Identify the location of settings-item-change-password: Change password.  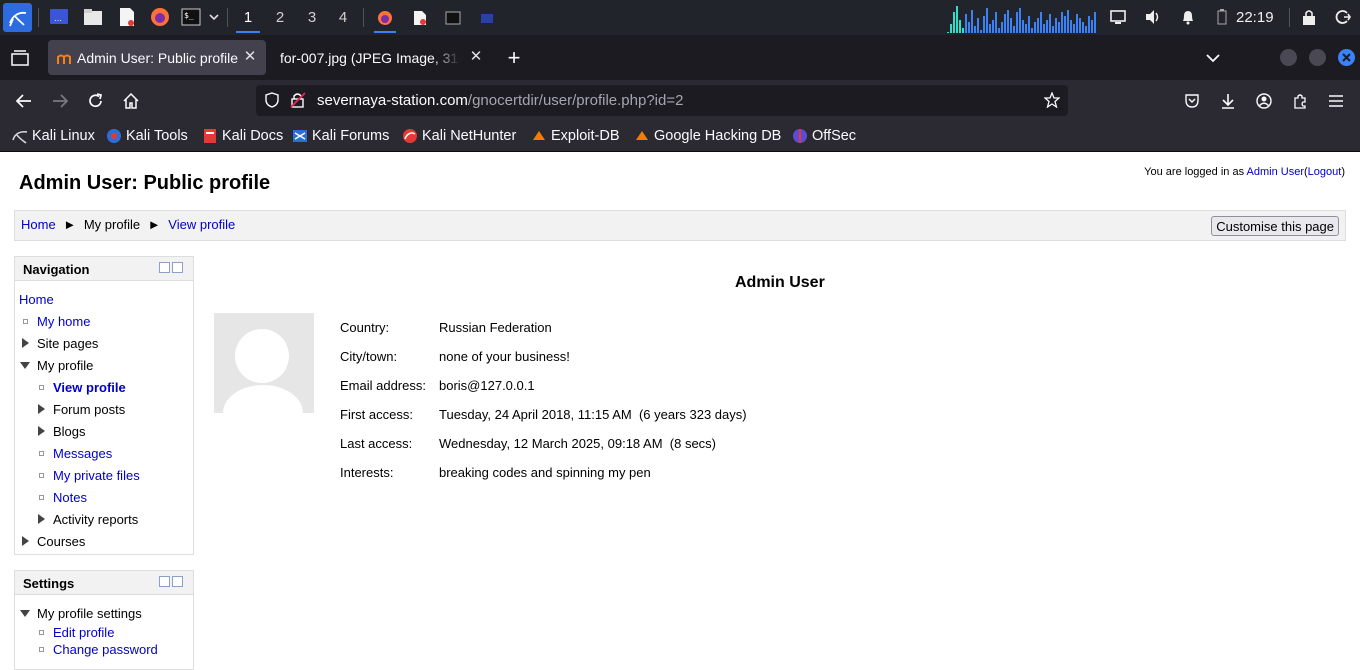
(98, 649).